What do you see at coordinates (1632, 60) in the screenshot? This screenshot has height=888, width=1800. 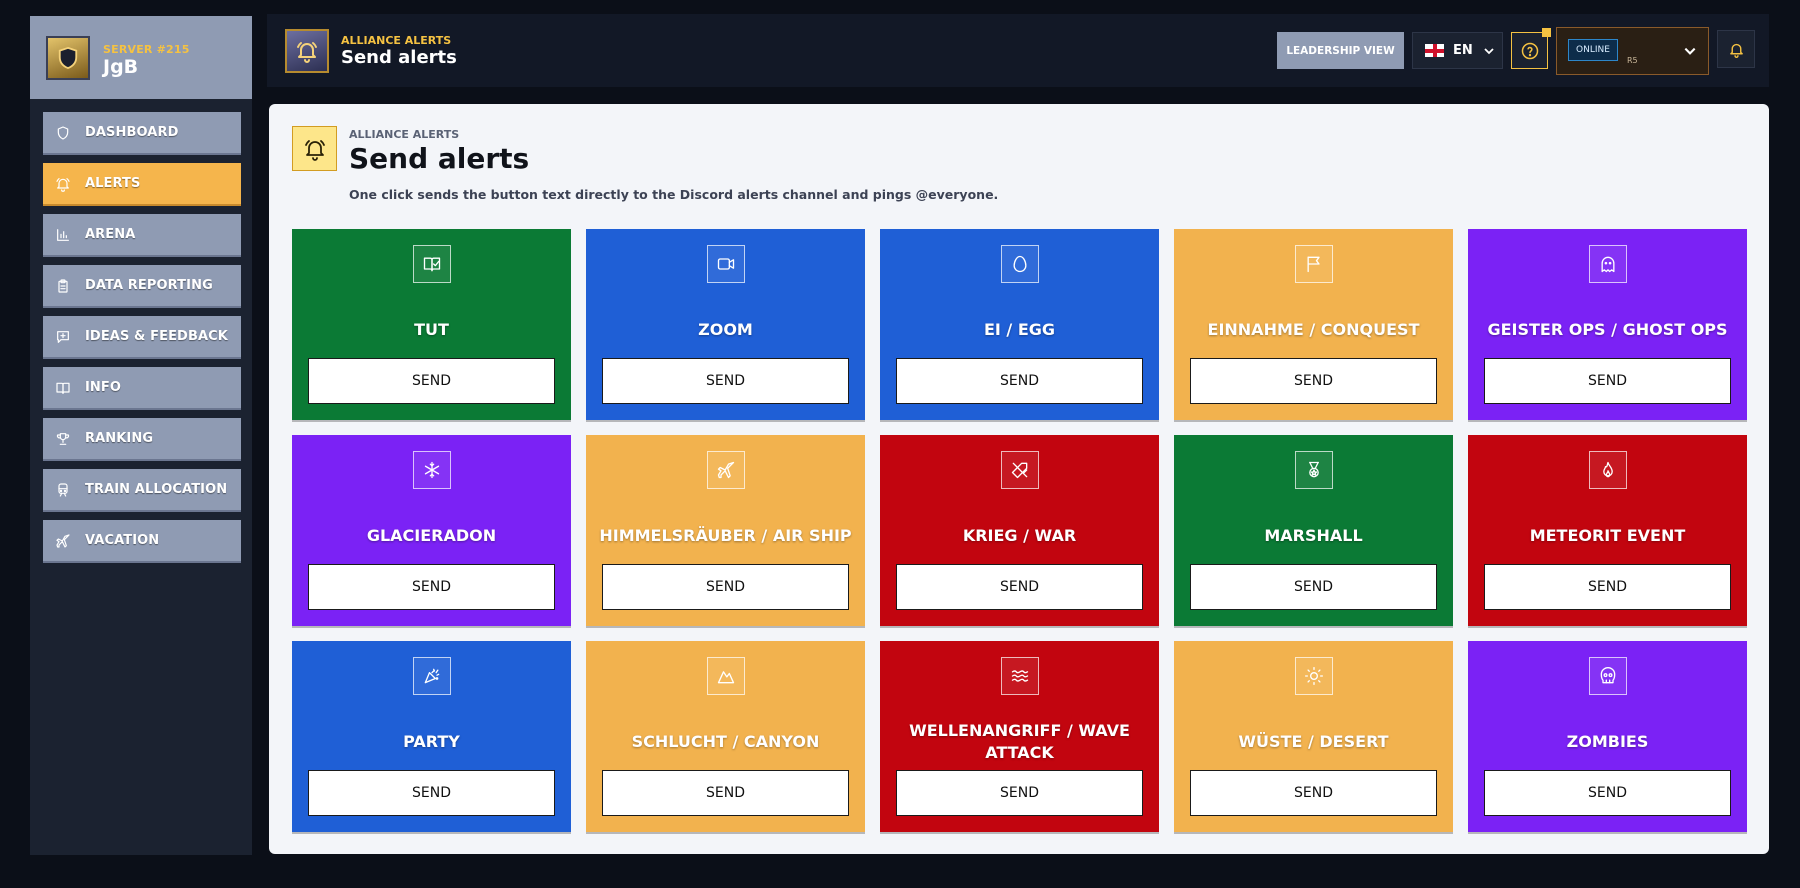 I see `user-rank: R5` at bounding box center [1632, 60].